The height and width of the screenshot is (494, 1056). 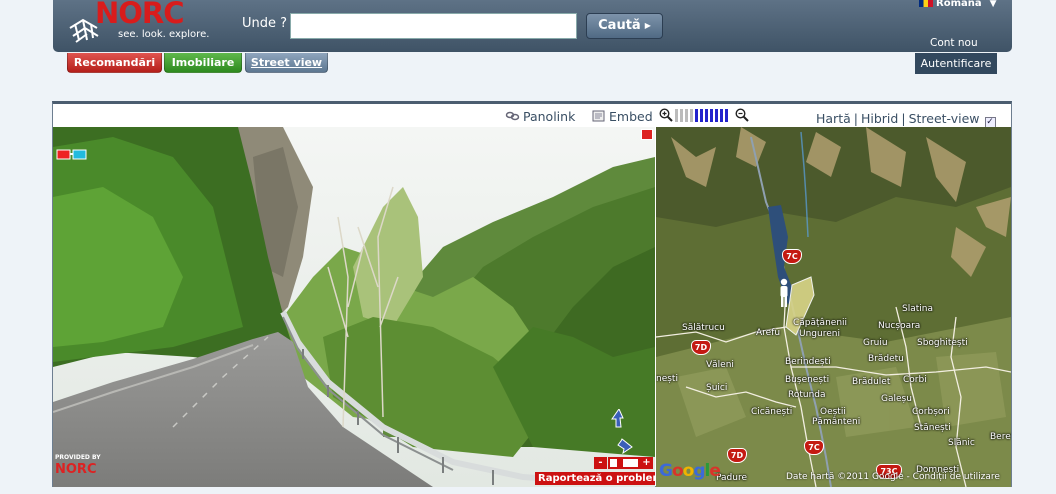 What do you see at coordinates (433, 26) in the screenshot?
I see `search-input` at bounding box center [433, 26].